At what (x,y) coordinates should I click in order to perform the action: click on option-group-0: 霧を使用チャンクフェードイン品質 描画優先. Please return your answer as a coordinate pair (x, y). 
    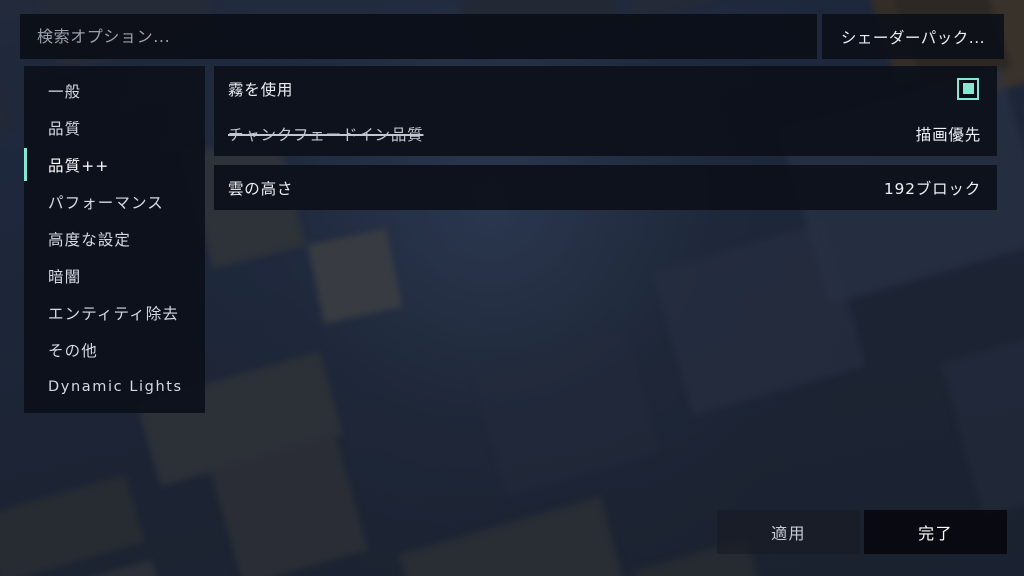
    Looking at the image, I should click on (605, 111).